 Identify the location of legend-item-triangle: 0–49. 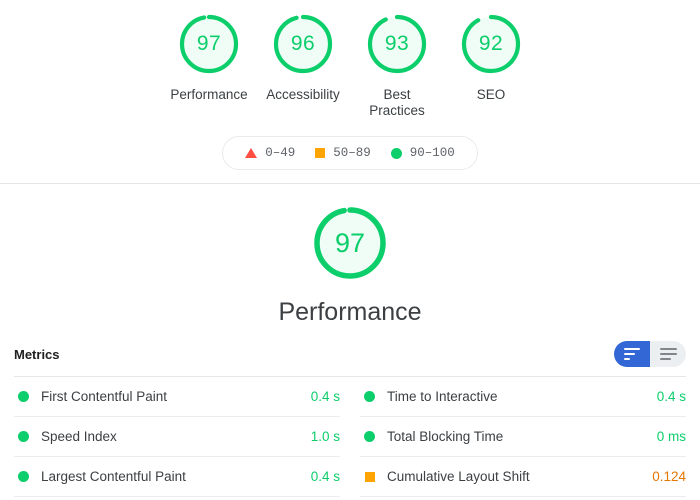
(270, 153).